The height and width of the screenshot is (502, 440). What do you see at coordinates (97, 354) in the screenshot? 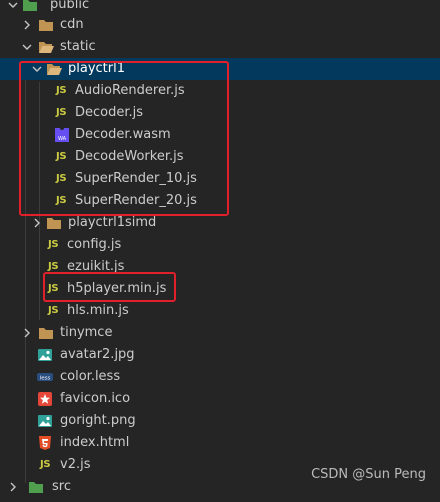
I see `tree-item-label: avatar2.jpg` at bounding box center [97, 354].